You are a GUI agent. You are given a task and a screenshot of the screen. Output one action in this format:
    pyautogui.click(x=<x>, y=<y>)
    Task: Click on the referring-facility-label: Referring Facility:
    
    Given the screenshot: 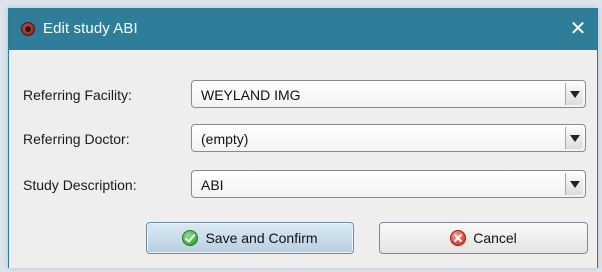 What is the action you would take?
    pyautogui.click(x=77, y=95)
    